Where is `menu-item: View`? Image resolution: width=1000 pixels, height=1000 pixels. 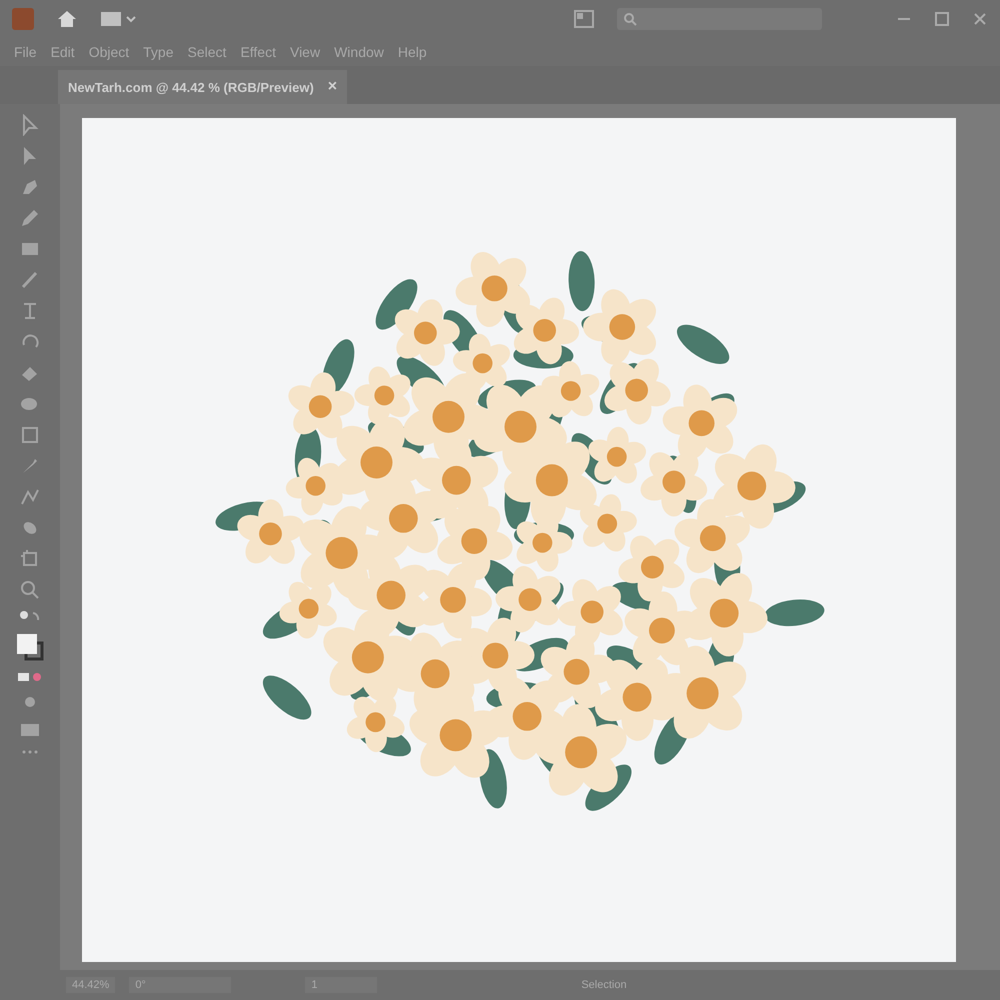
menu-item: View is located at coordinates (305, 52).